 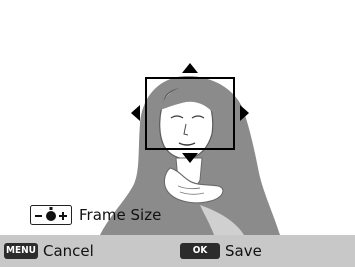 I want to click on frame-size-control: Frame Size, so click(x=95, y=215).